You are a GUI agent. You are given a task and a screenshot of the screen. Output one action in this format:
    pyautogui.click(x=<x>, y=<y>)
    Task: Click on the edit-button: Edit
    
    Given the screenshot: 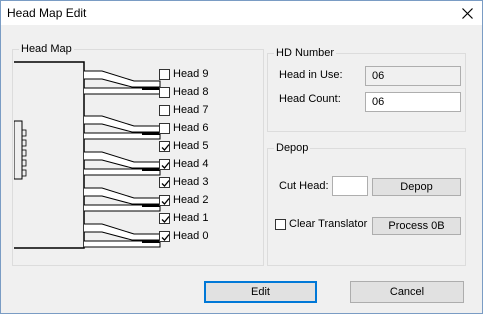 What is the action you would take?
    pyautogui.click(x=260, y=292)
    